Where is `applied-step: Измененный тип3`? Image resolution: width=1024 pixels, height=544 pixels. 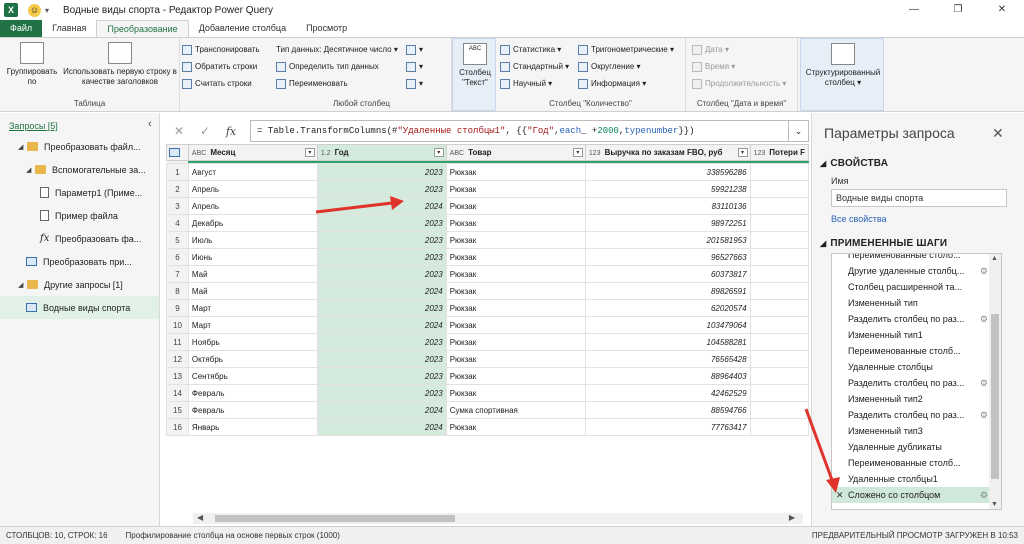 applied-step: Измененный тип3 is located at coordinates (911, 431).